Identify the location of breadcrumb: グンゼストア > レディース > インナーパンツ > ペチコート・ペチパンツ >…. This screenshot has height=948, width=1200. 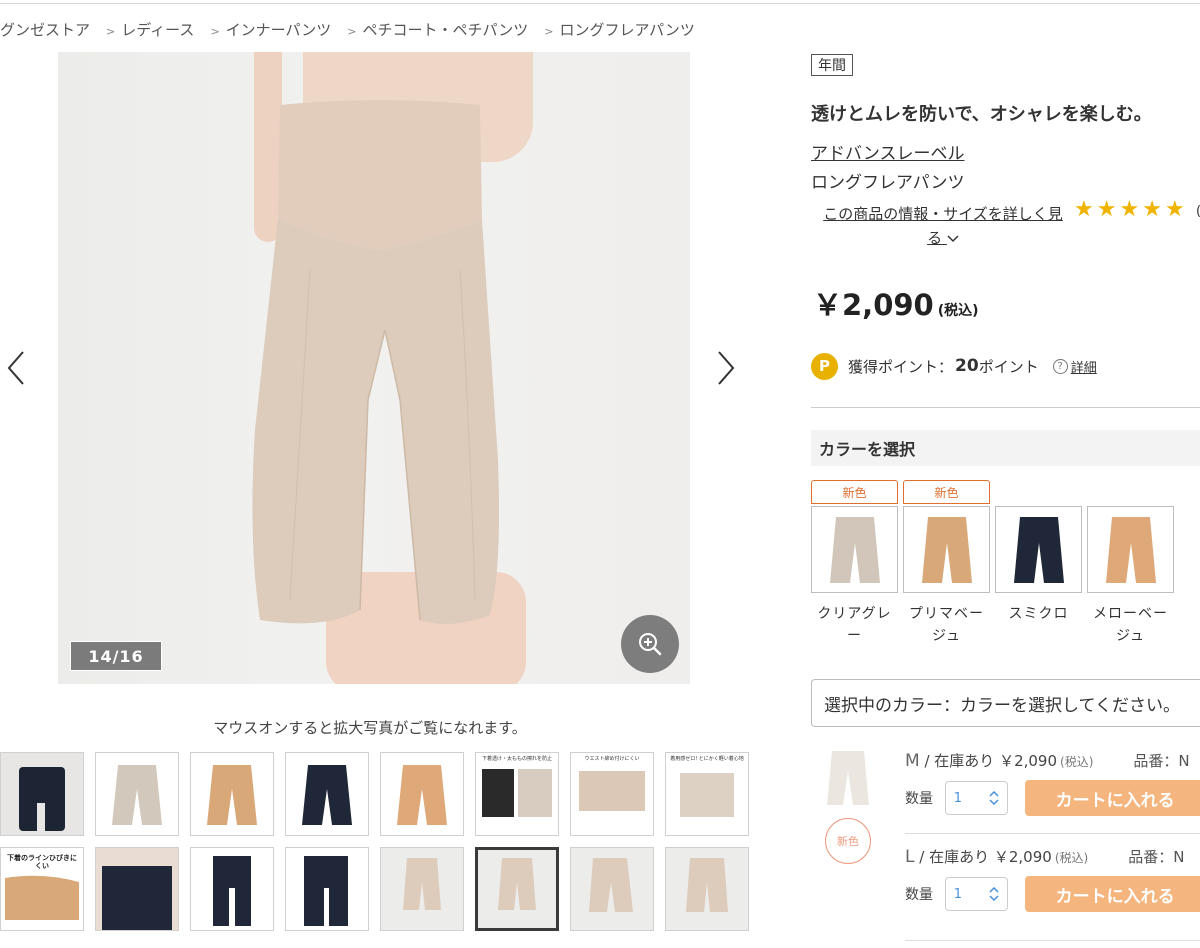
(347, 29).